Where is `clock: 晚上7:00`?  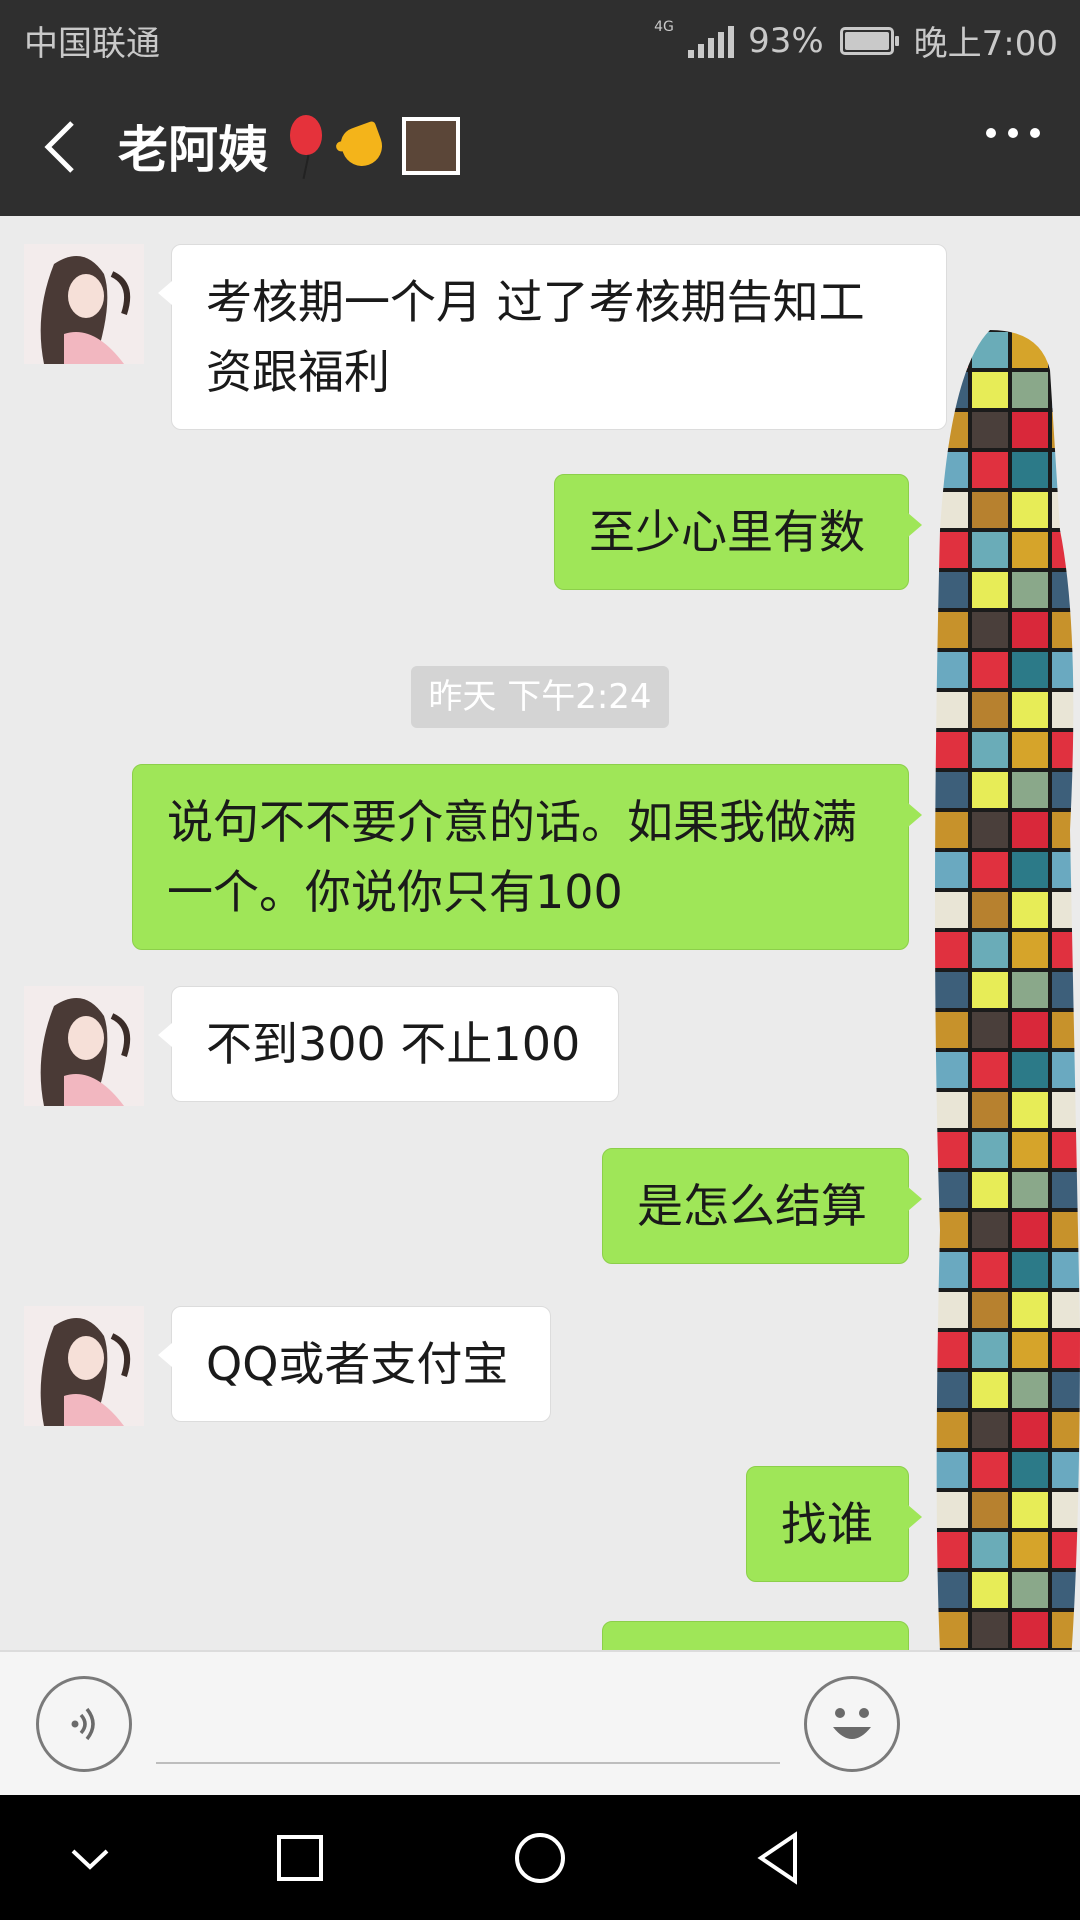 clock: 晚上7:00 is located at coordinates (985, 44).